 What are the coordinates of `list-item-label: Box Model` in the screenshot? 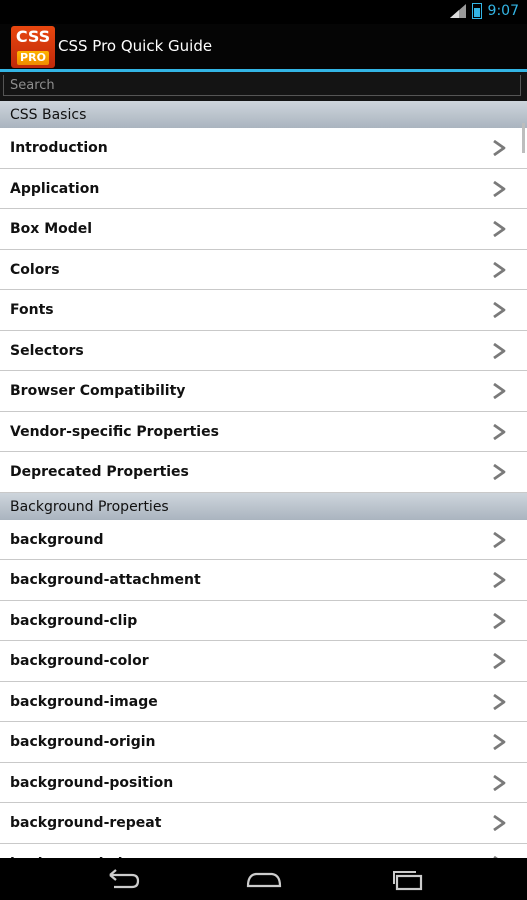 It's located at (51, 229).